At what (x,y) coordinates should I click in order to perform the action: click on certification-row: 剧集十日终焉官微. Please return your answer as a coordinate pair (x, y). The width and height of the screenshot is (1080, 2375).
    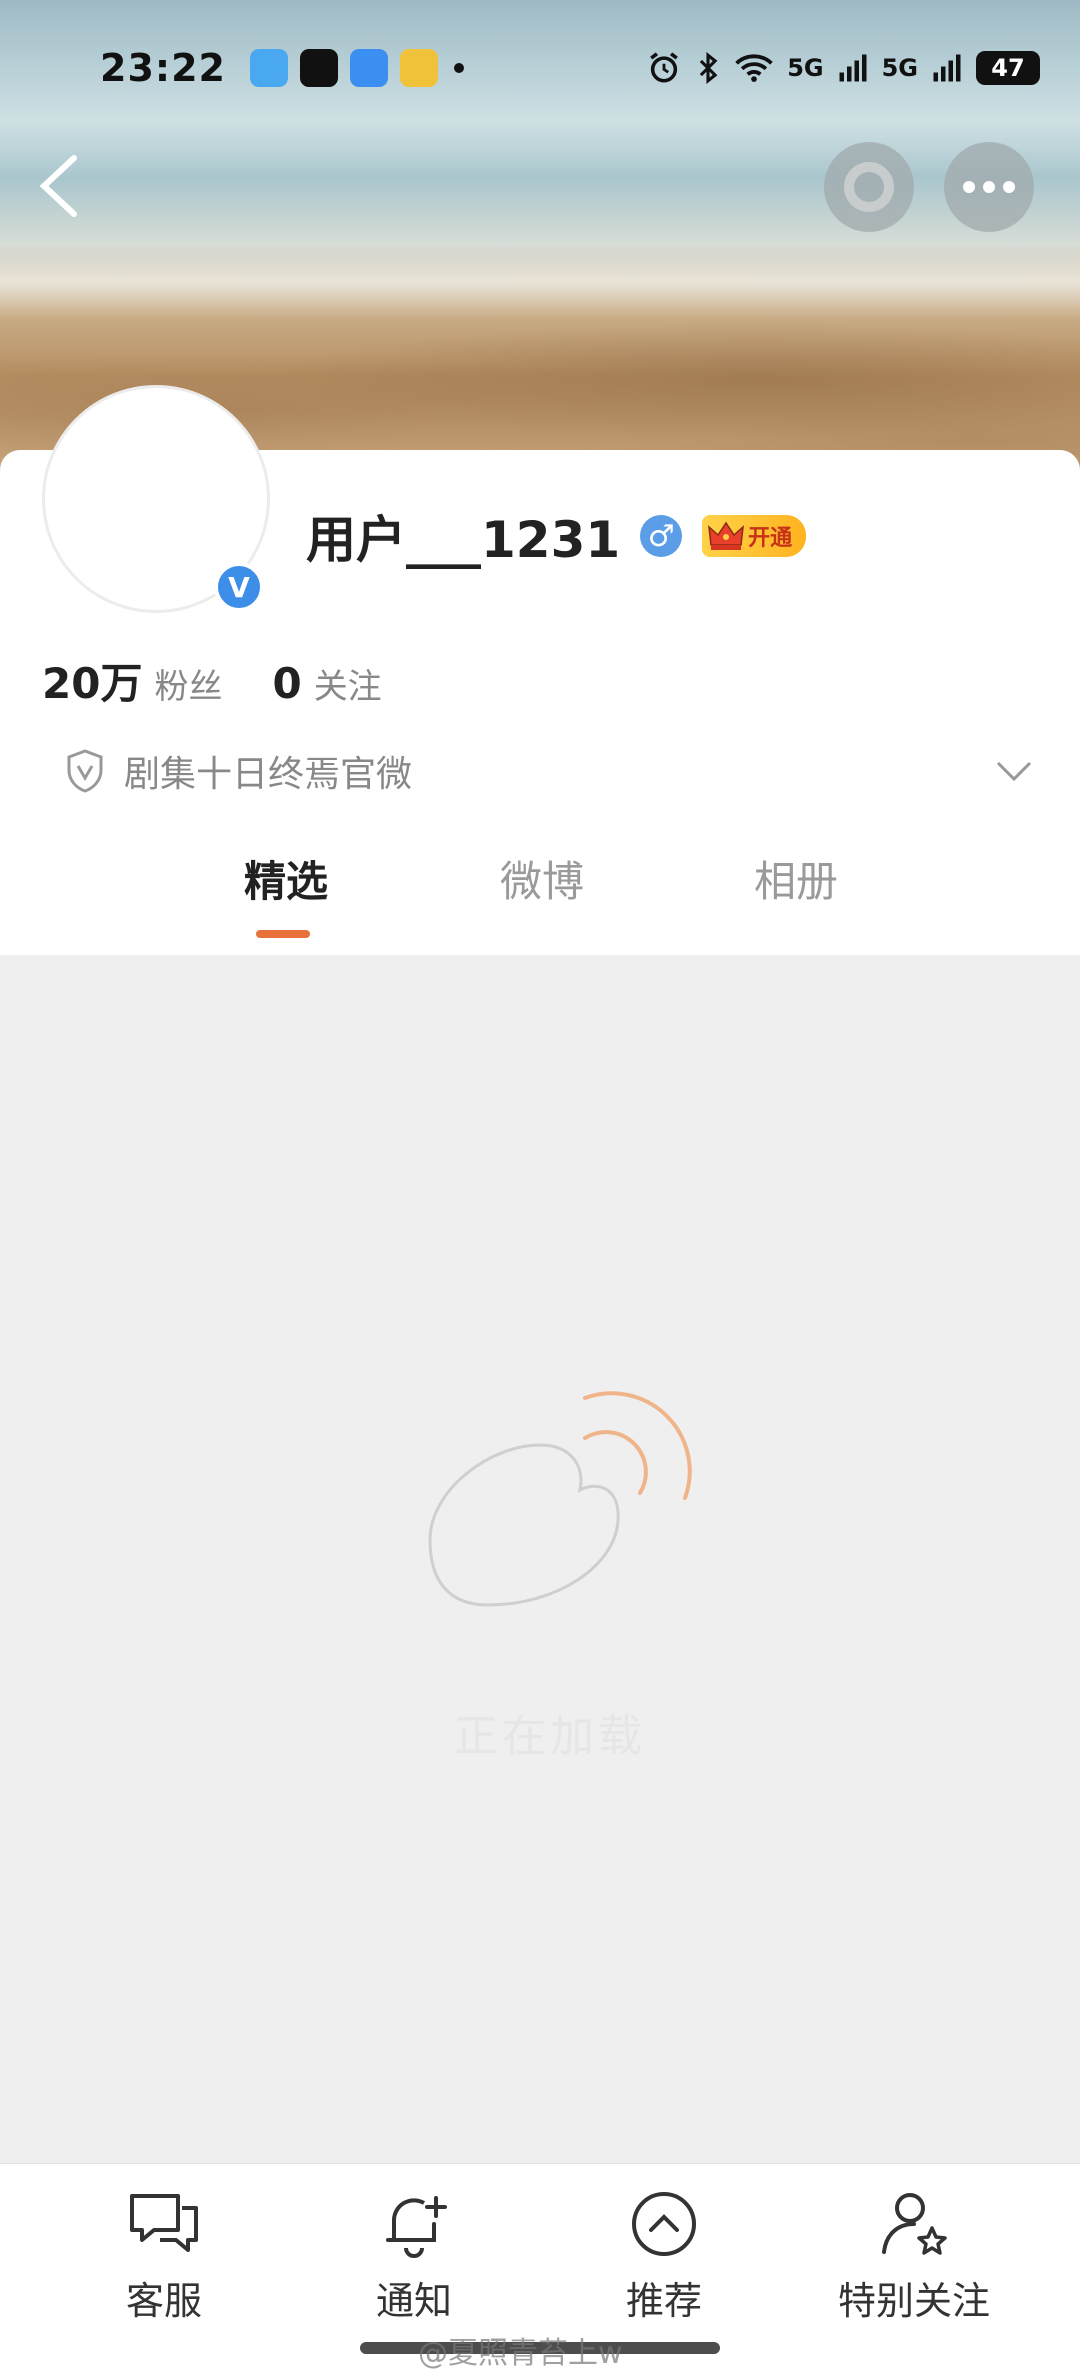
    Looking at the image, I should click on (549, 771).